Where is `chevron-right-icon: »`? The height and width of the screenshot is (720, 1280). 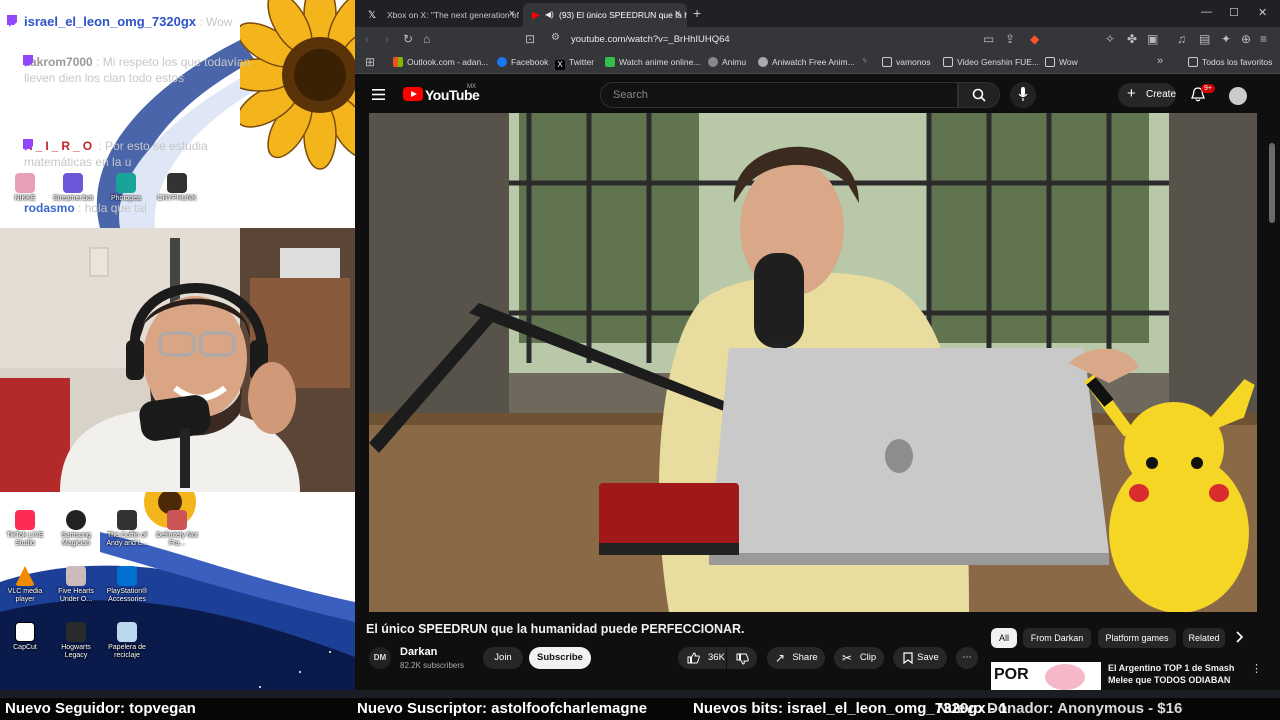
chevron-right-icon: » is located at coordinates (1160, 61).